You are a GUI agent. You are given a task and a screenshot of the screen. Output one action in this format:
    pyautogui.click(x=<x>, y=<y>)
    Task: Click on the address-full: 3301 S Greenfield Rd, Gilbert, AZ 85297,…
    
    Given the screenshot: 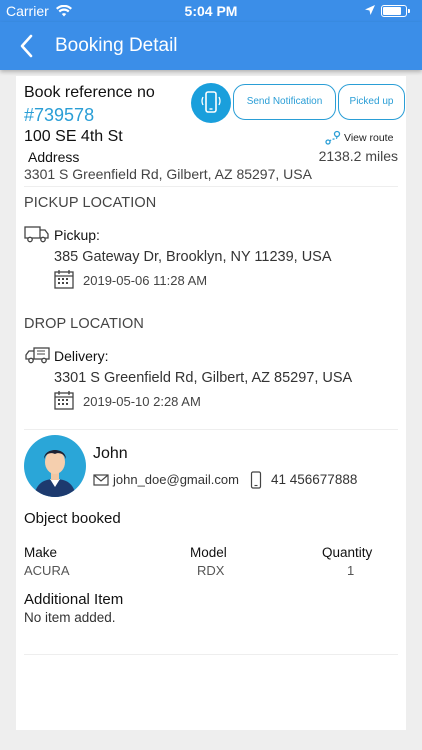 What is the action you would take?
    pyautogui.click(x=168, y=174)
    